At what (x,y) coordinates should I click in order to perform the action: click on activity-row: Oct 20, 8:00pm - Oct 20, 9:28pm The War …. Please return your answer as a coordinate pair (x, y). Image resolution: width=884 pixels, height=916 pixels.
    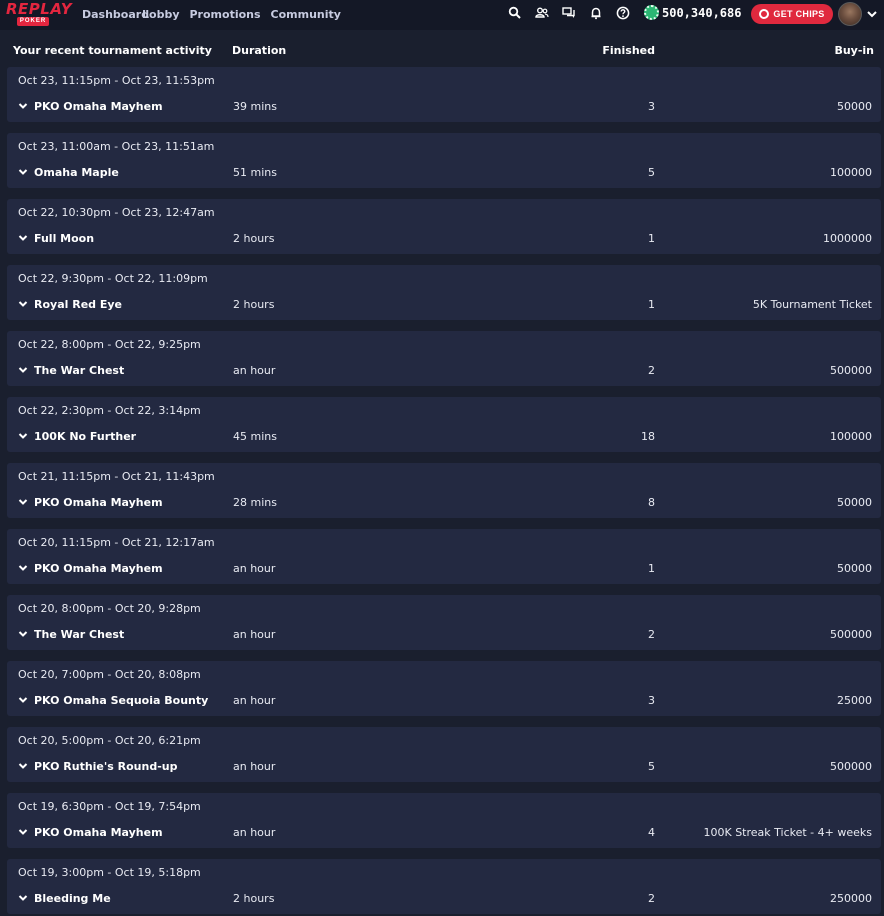
    Looking at the image, I should click on (444, 622).